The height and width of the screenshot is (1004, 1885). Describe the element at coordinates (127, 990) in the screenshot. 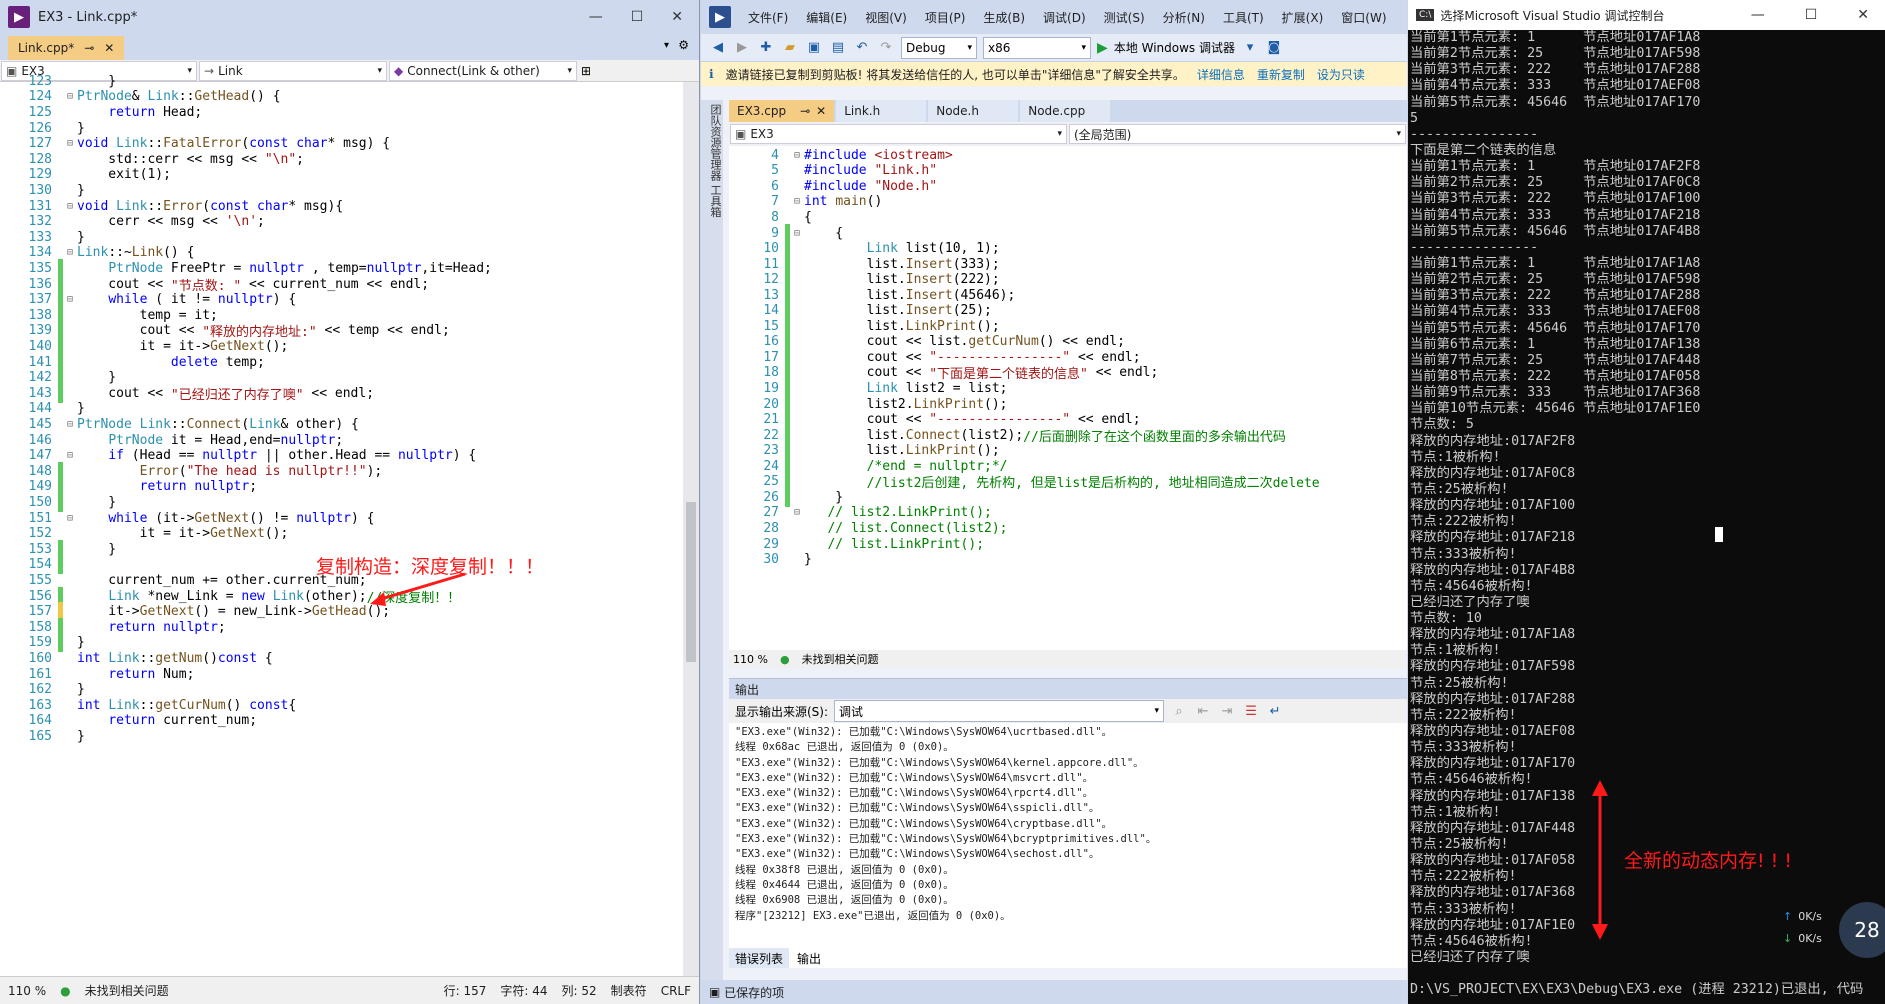

I see `issues-text: 未找到相关问题` at that location.